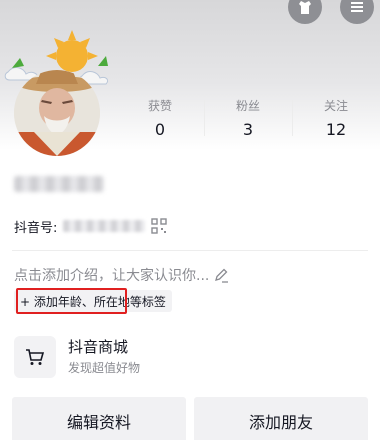 The height and width of the screenshot is (440, 380). Describe the element at coordinates (36, 228) in the screenshot. I see `douyin-id-label: 抖音号:` at that location.